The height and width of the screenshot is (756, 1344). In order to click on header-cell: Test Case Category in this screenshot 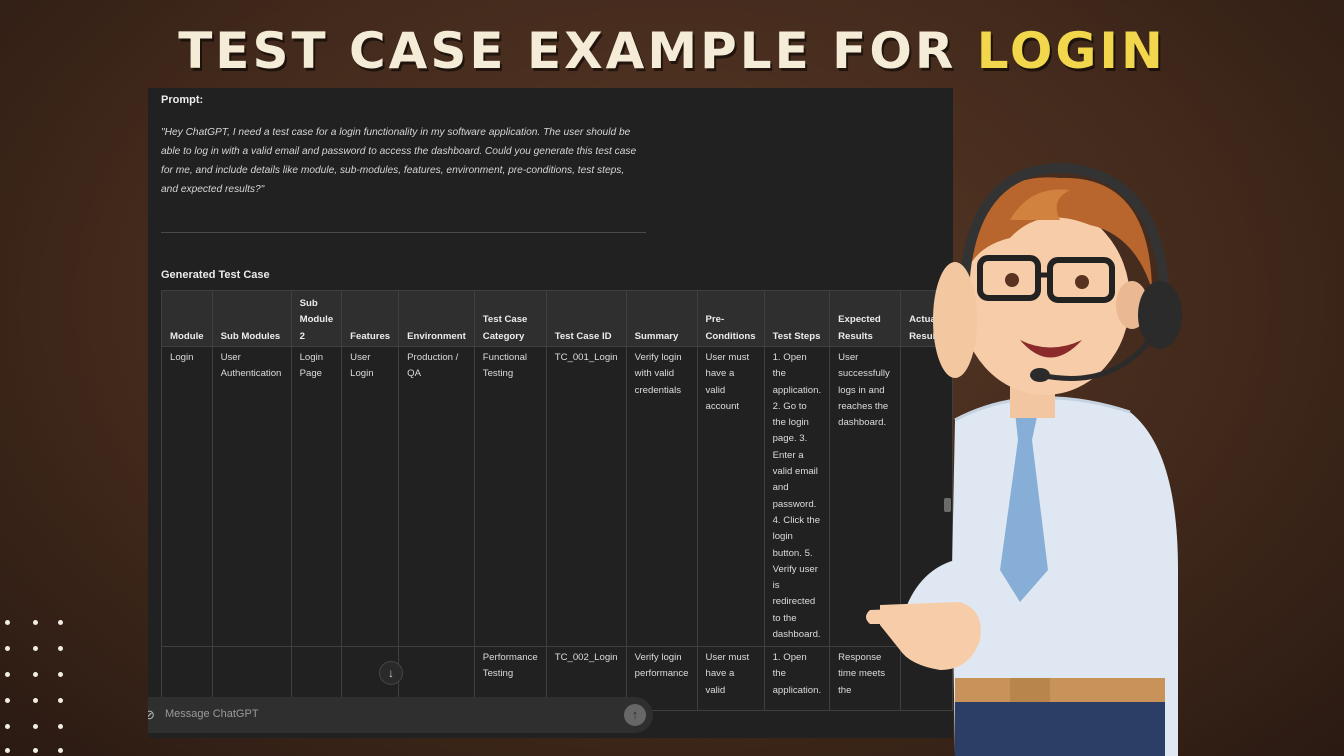, I will do `click(510, 318)`.